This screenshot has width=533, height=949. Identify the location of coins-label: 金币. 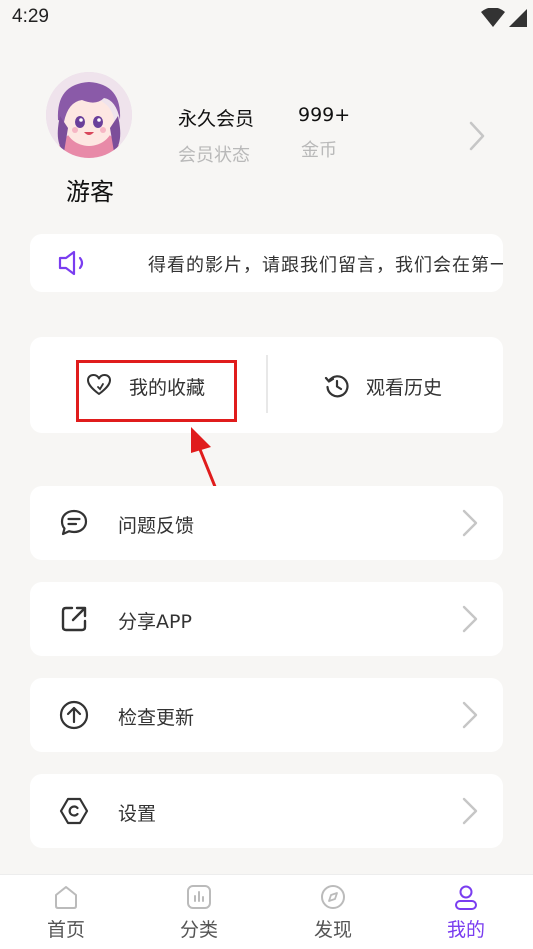
(319, 150).